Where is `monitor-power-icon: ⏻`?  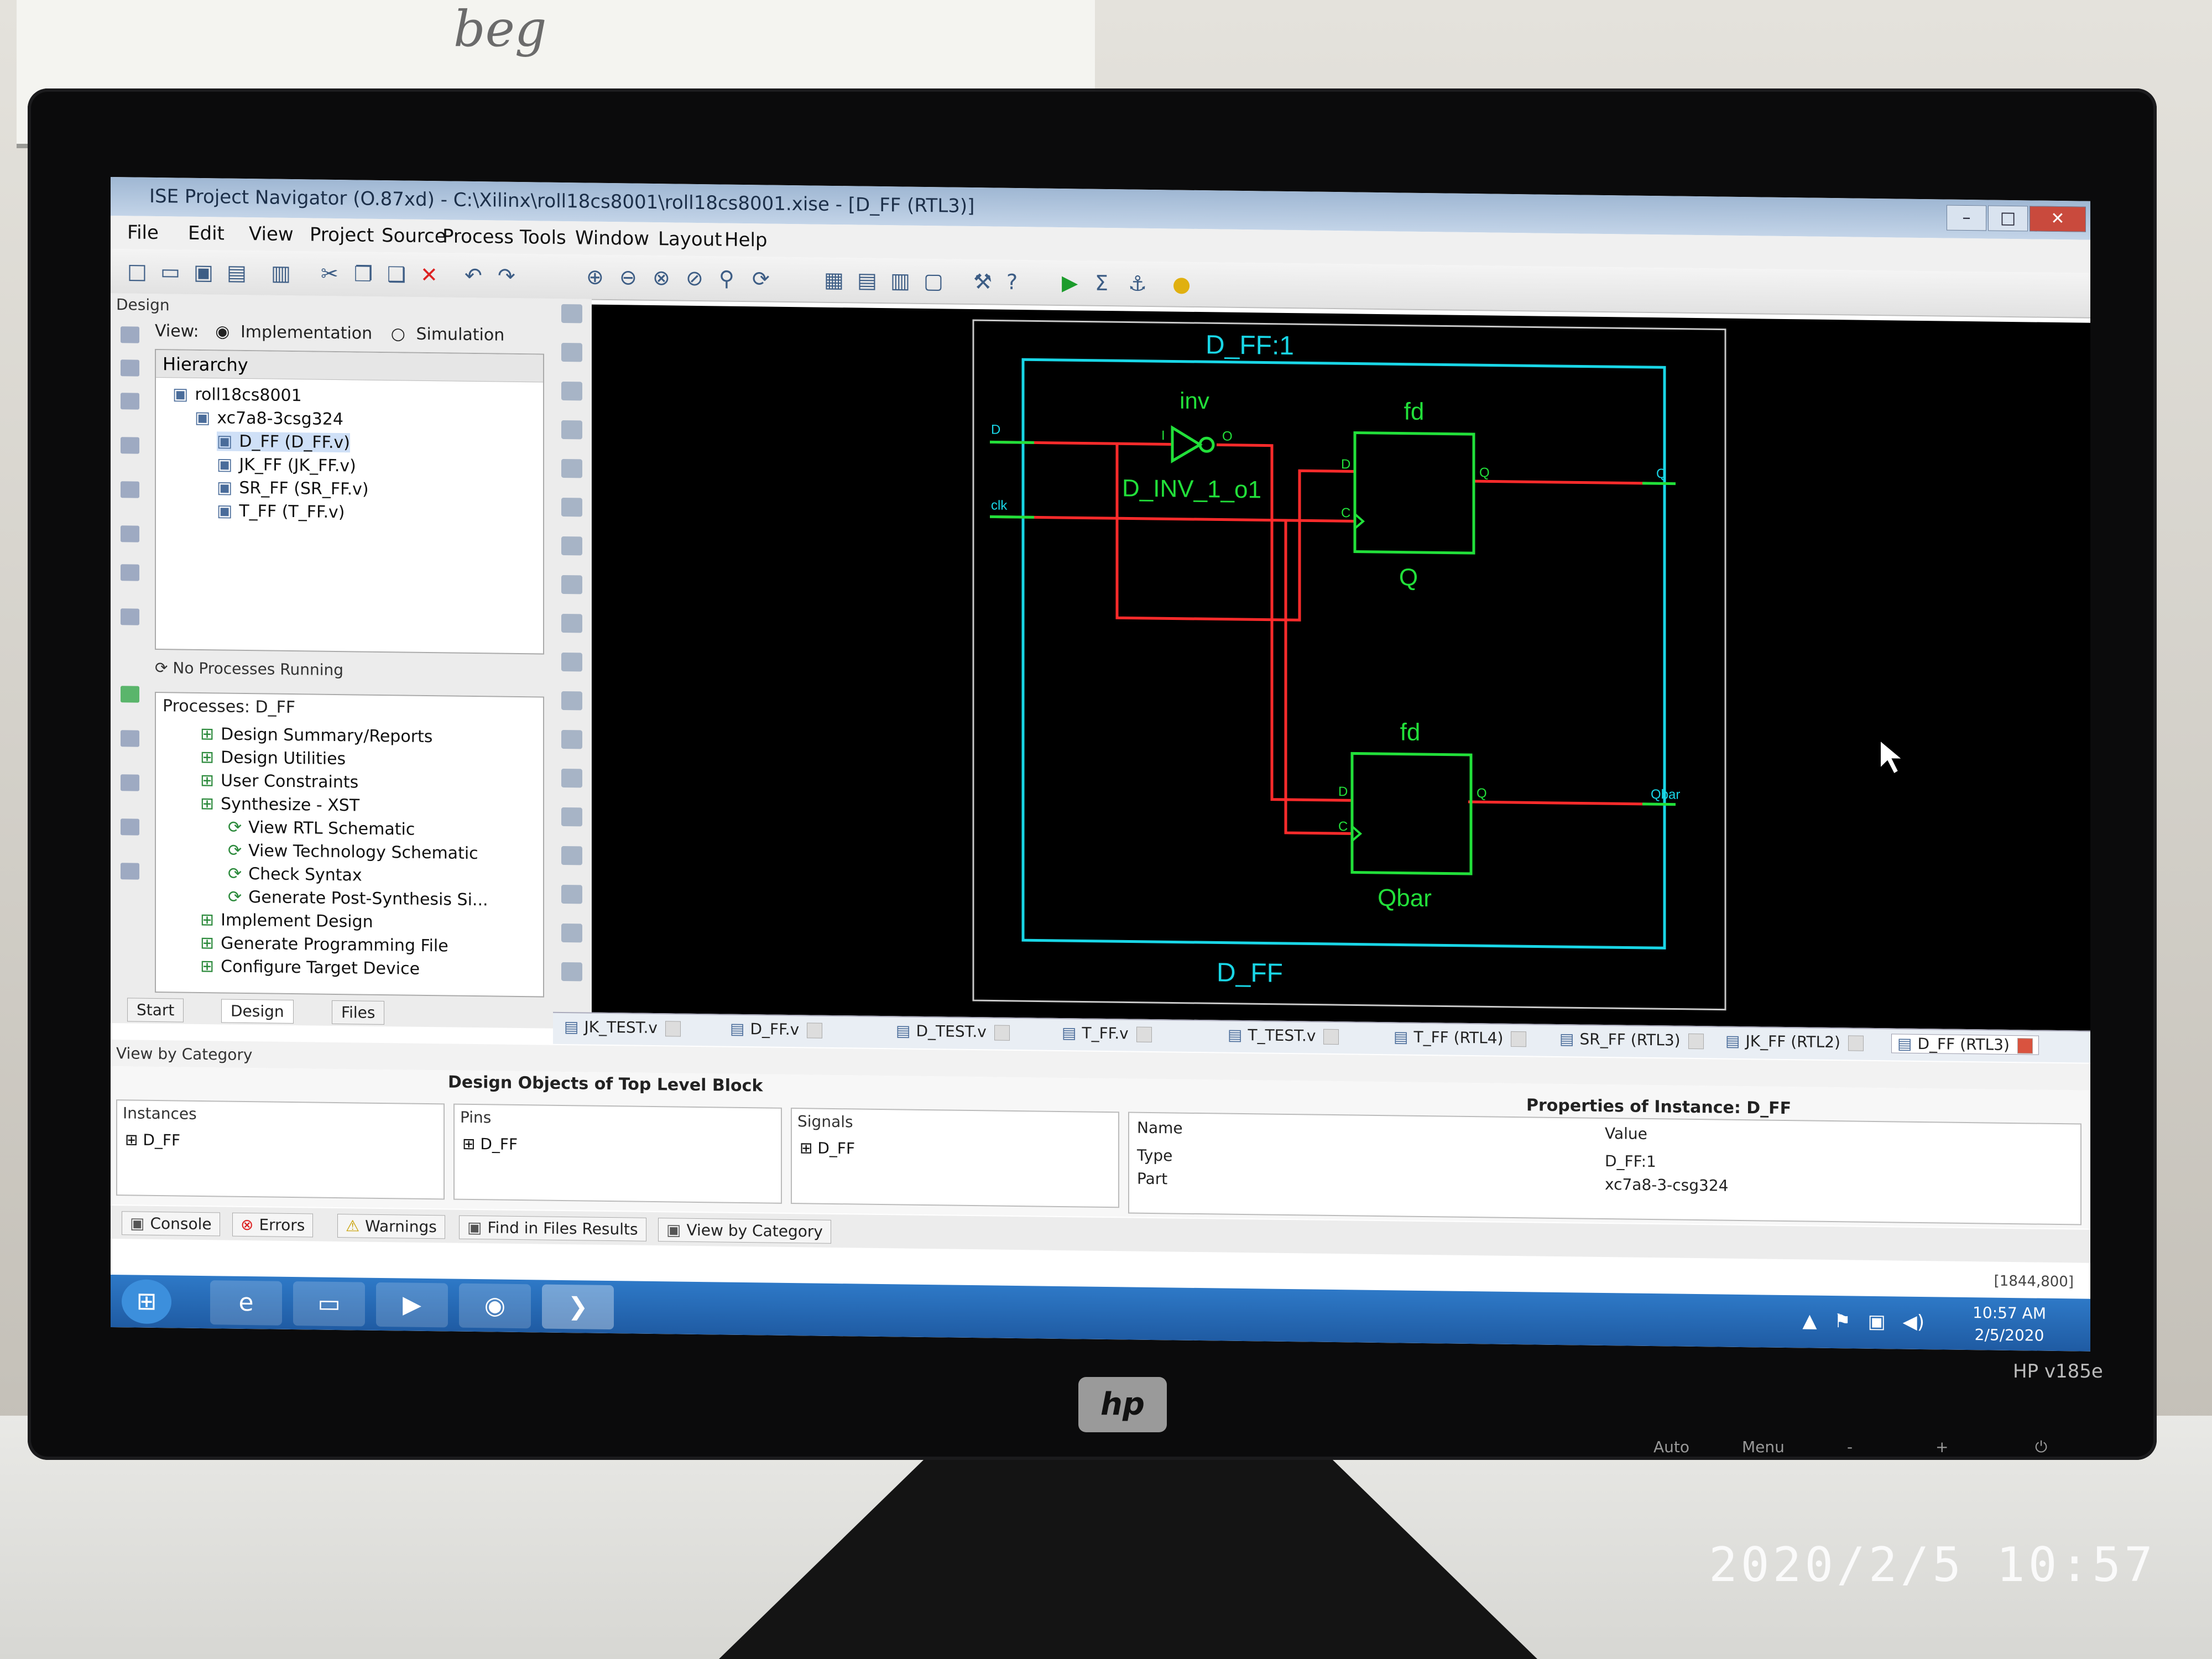
monitor-power-icon: ⏻ is located at coordinates (2041, 1447).